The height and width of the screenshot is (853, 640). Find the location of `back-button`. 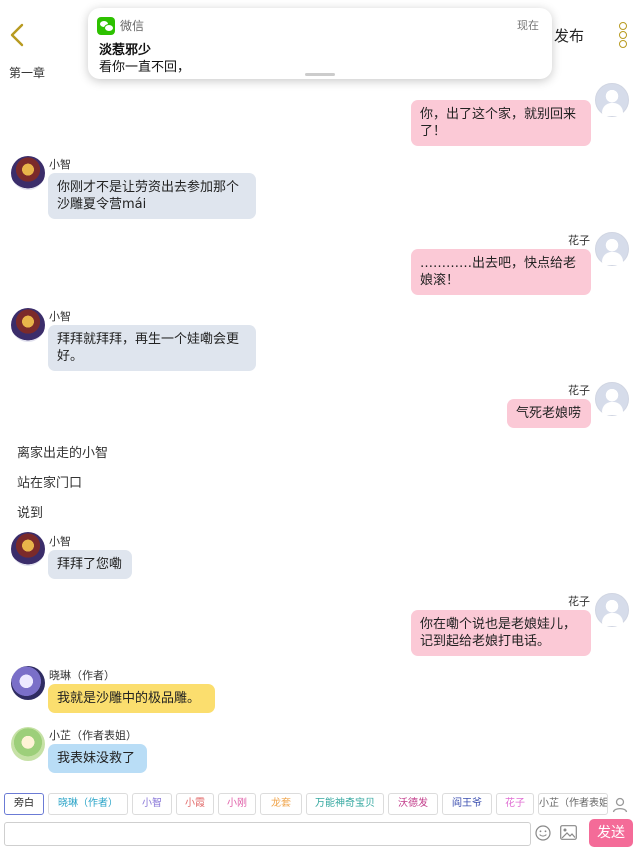

back-button is located at coordinates (18, 35).